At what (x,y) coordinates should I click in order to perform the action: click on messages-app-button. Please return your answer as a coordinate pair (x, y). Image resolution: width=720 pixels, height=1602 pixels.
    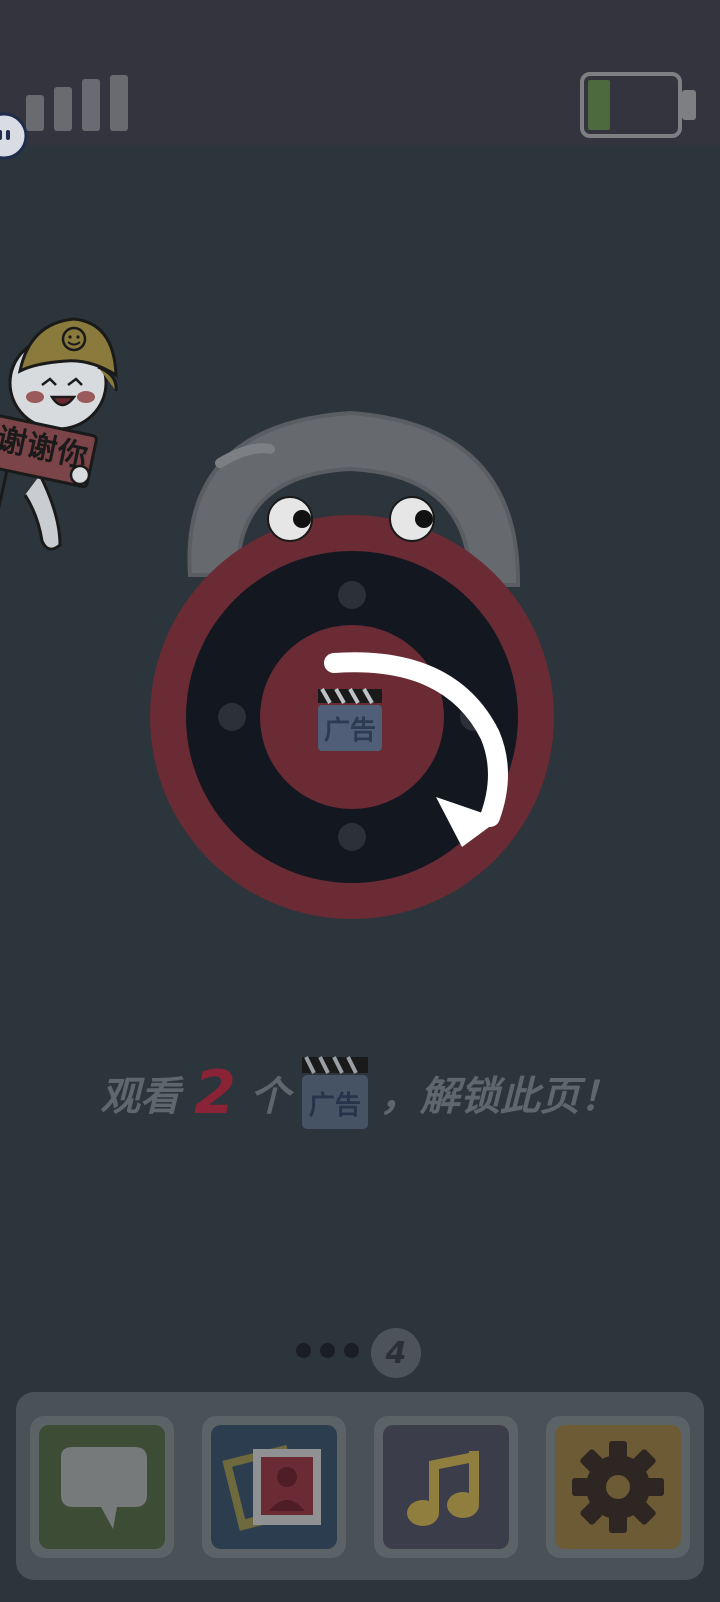
    Looking at the image, I should click on (102, 1487).